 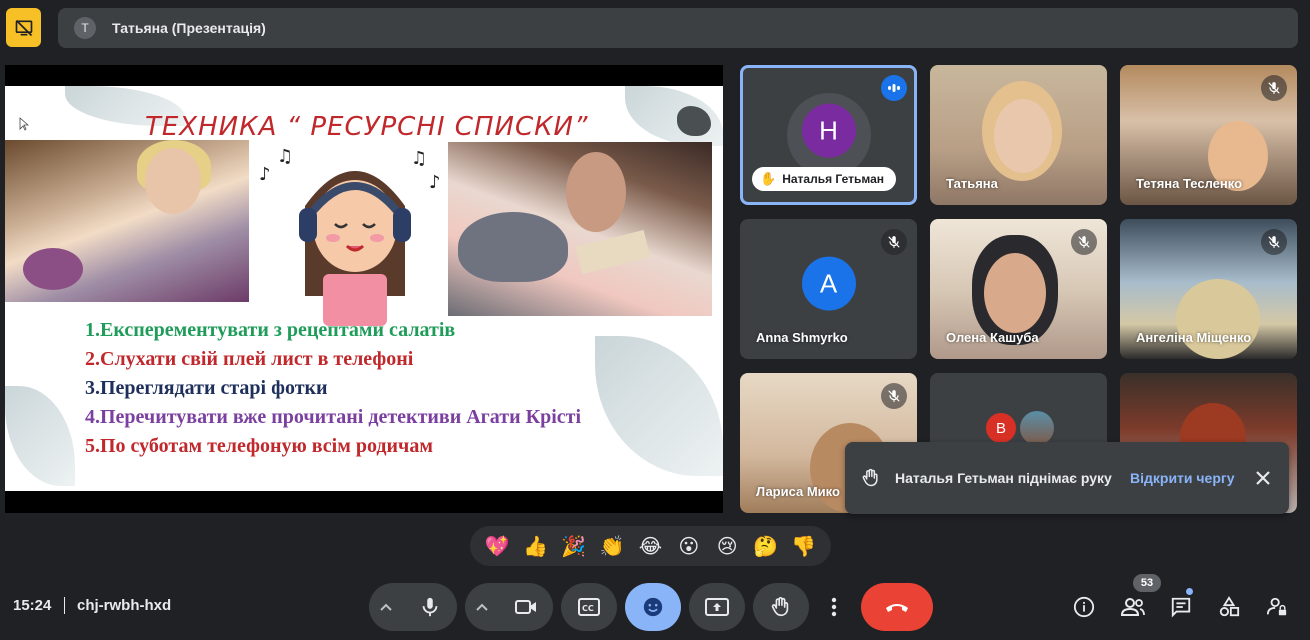 What do you see at coordinates (689, 546) in the screenshot?
I see `reaction-surprised: 😮` at bounding box center [689, 546].